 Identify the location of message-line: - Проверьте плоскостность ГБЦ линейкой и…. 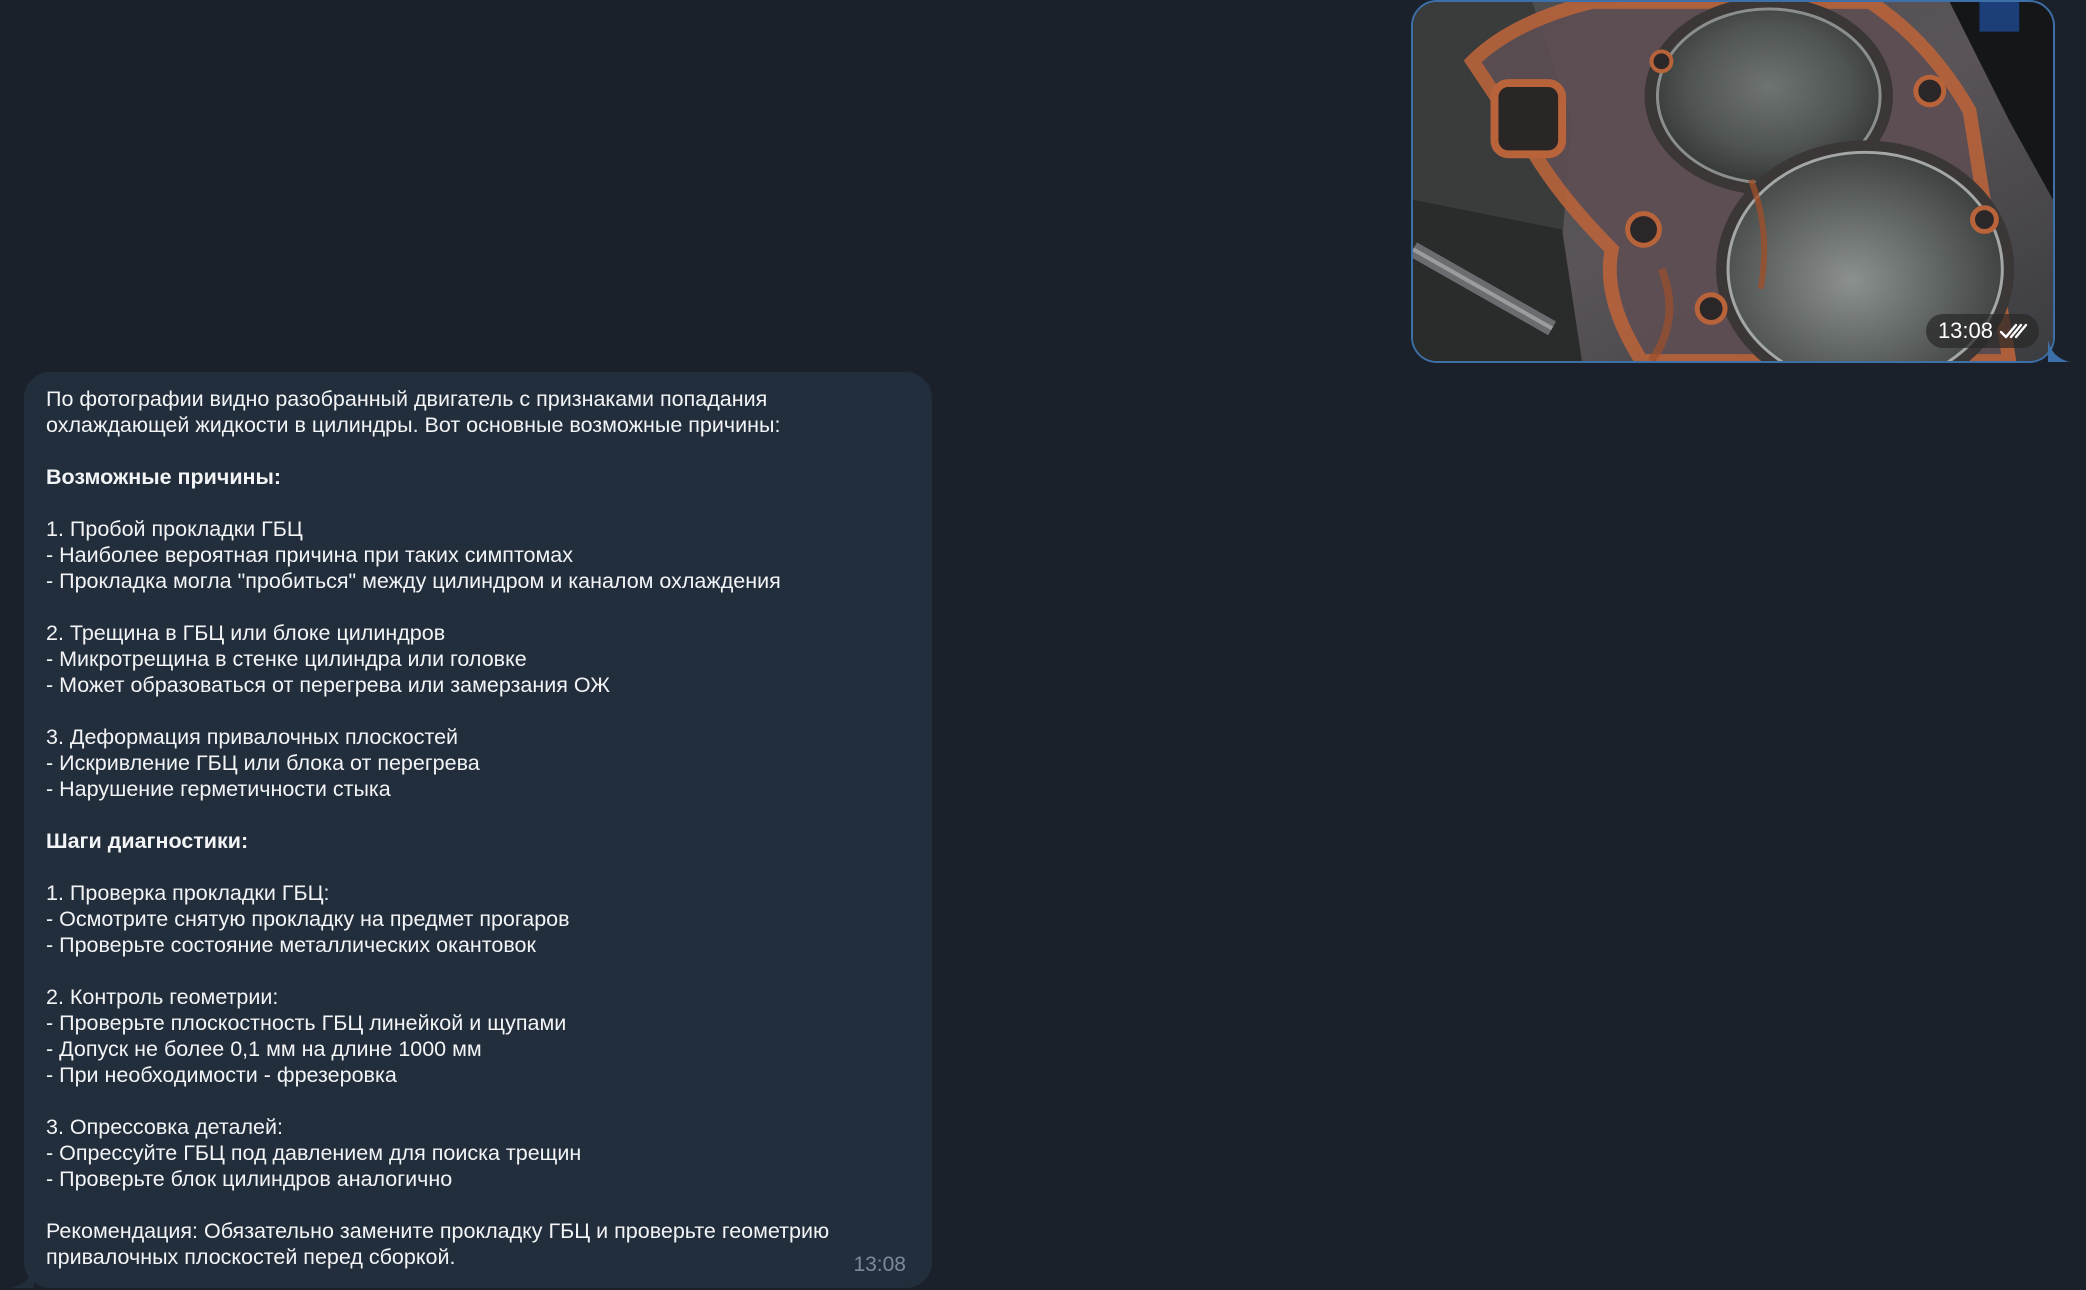
(306, 1023).